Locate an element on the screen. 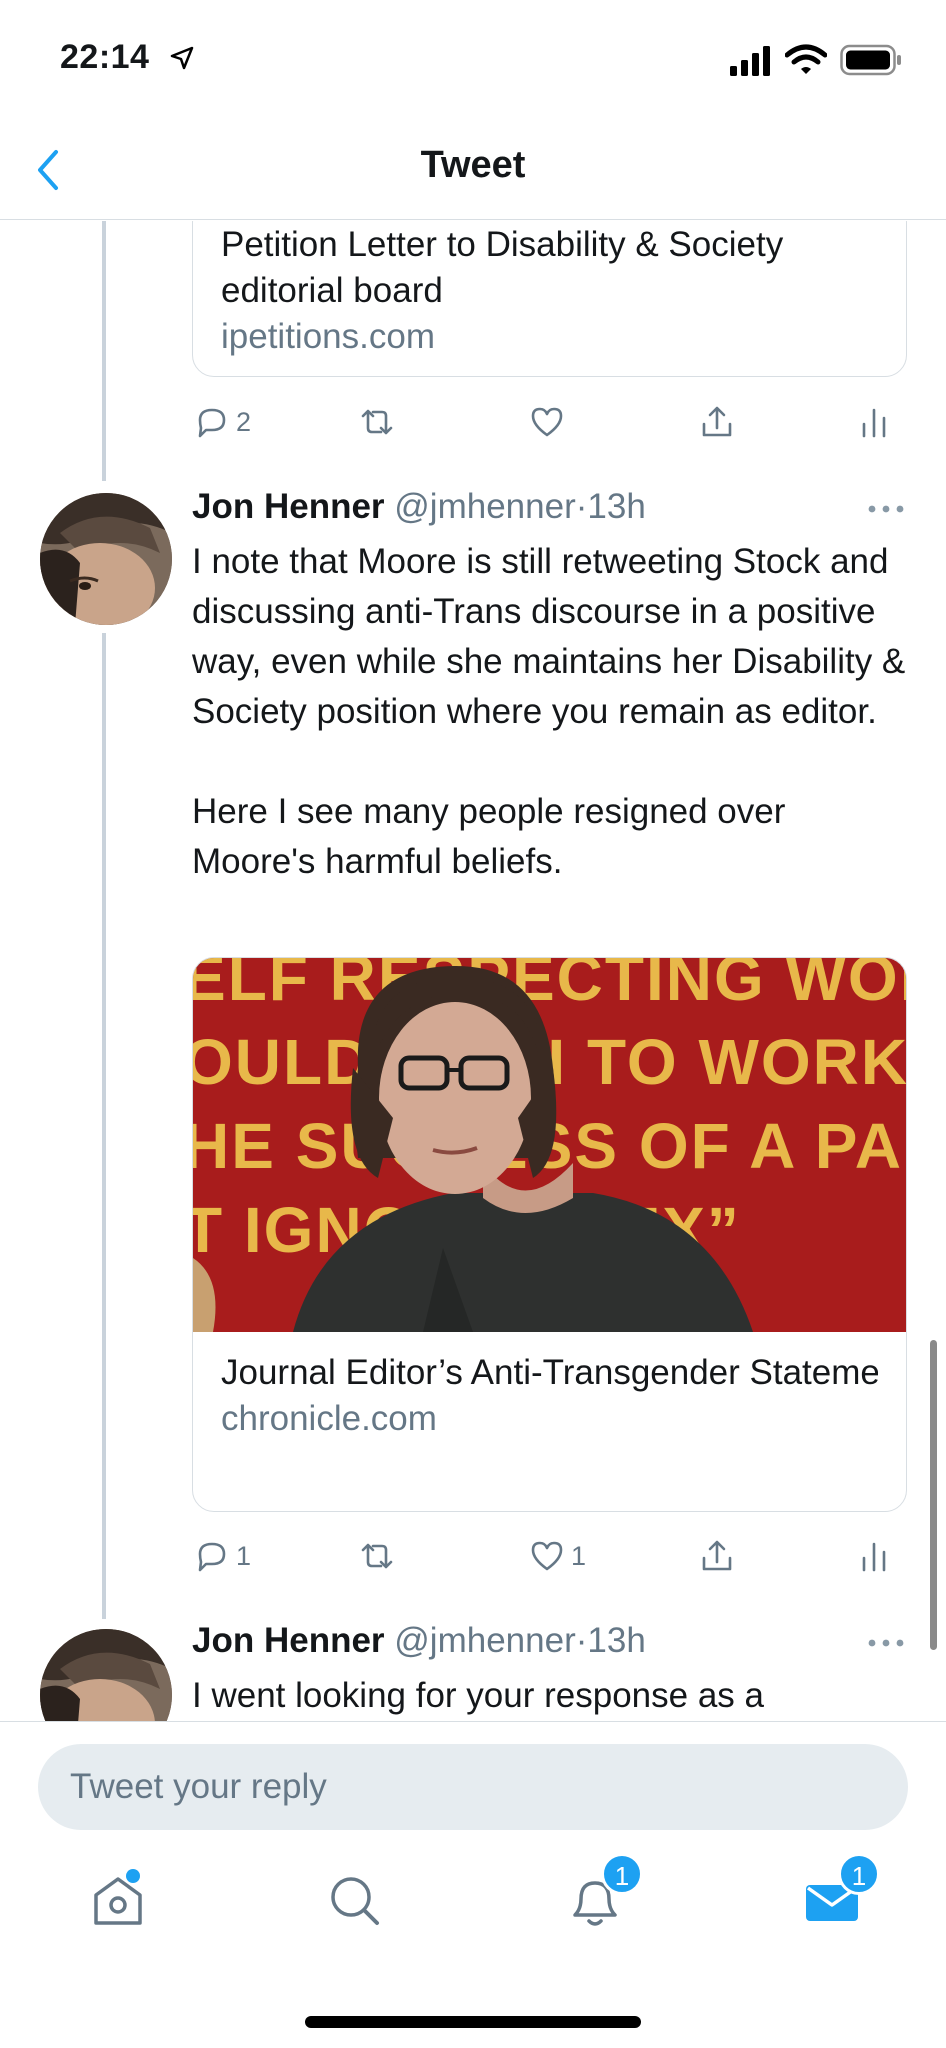  tweet-actions: 1 1 is located at coordinates (542, 1556).